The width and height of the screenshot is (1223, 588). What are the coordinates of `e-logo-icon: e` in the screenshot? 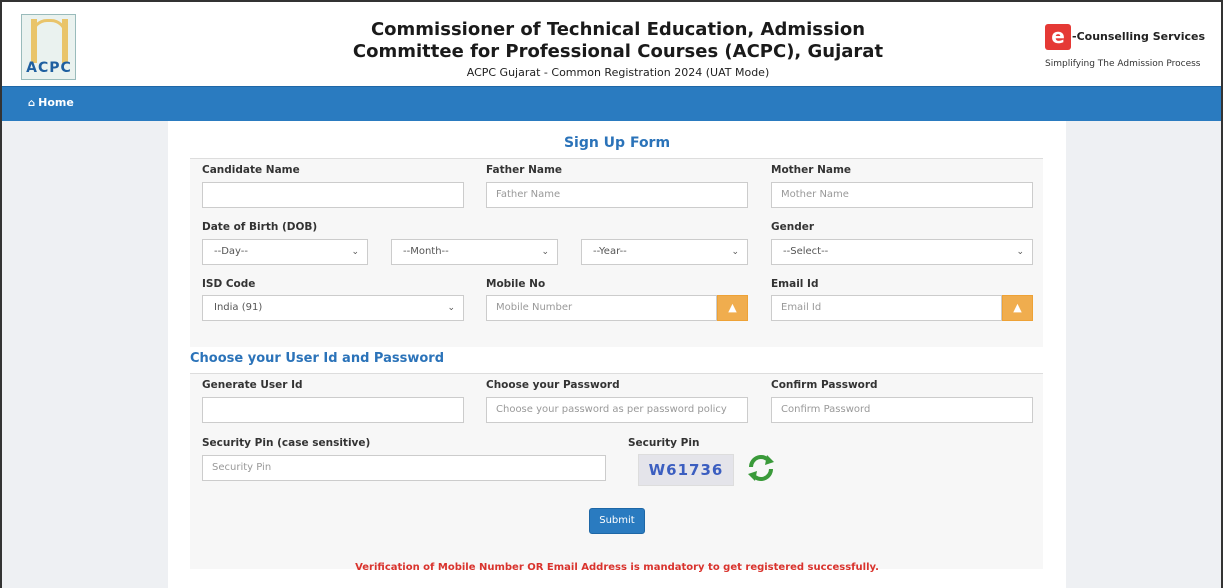 It's located at (1058, 37).